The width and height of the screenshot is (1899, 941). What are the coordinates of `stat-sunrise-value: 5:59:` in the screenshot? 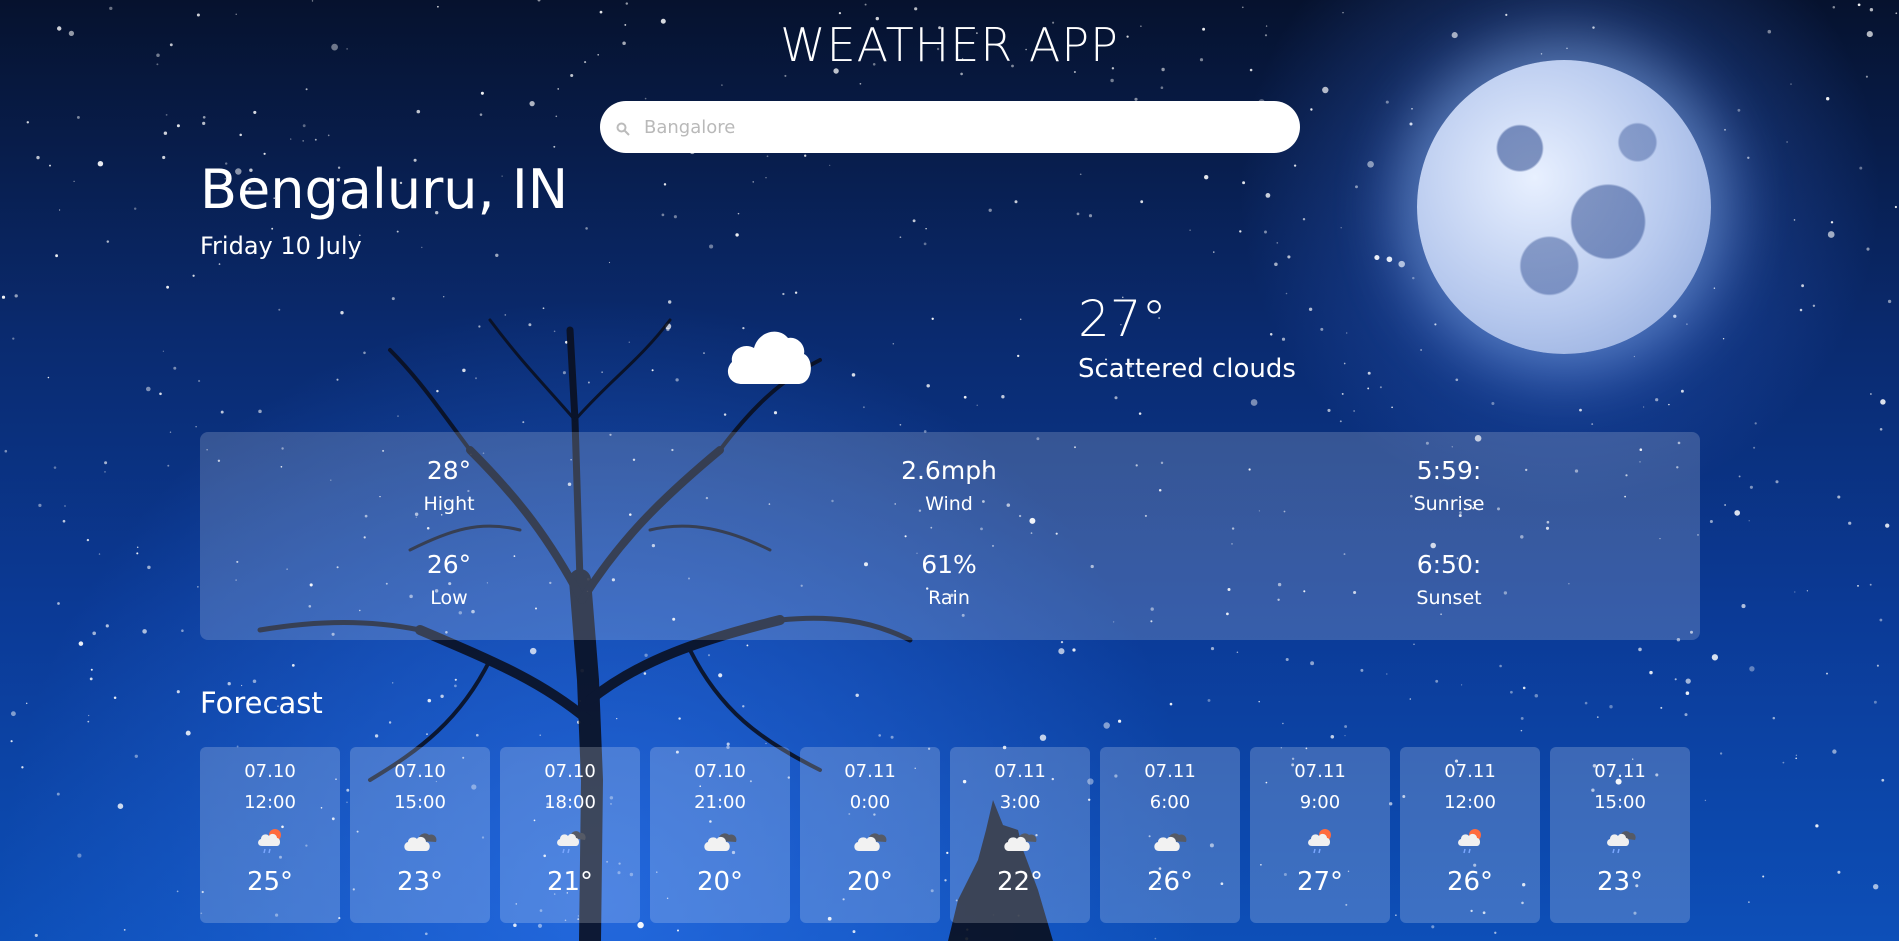 It's located at (1449, 470).